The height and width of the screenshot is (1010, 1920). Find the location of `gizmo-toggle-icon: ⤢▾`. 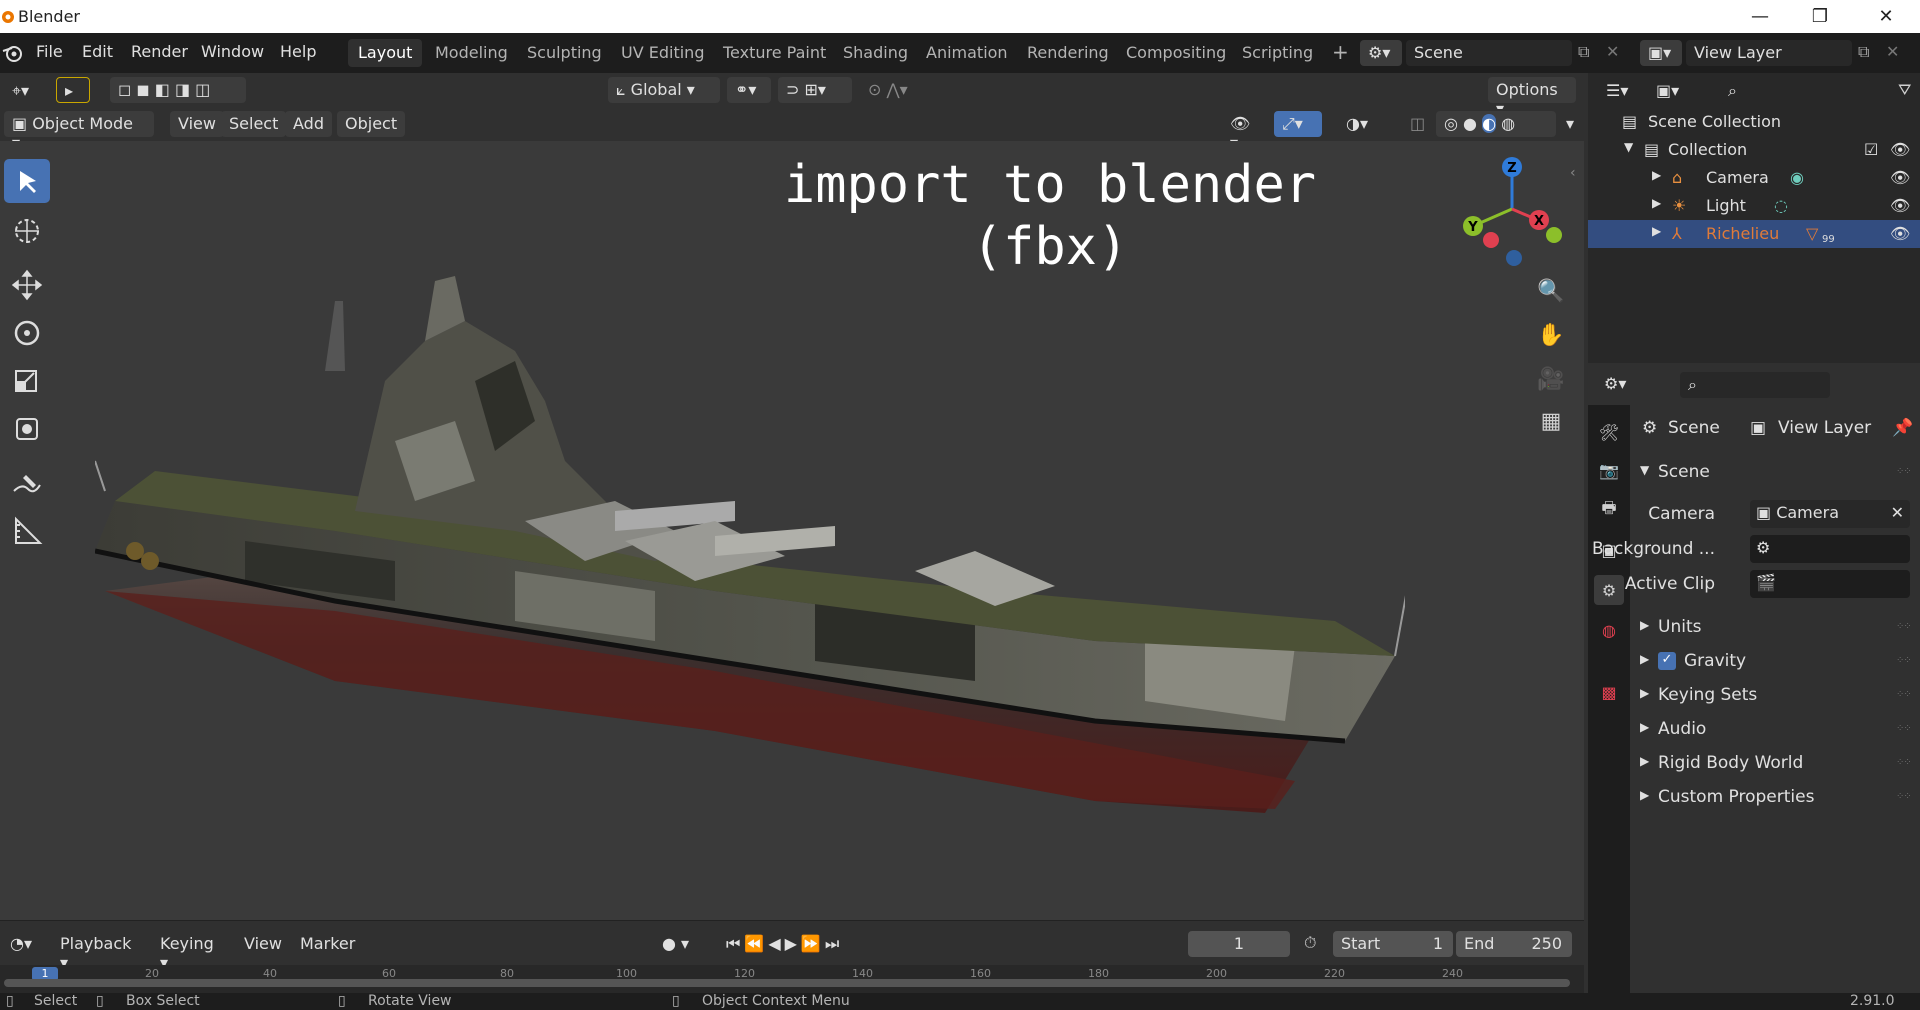

gizmo-toggle-icon: ⤢▾ is located at coordinates (1298, 124).